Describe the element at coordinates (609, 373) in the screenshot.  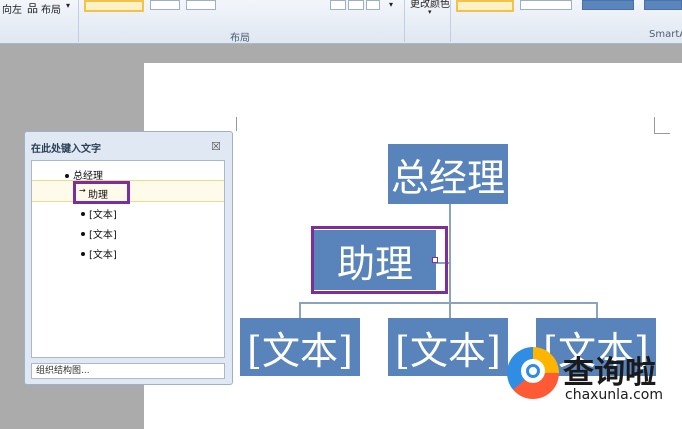
I see `watermark-name: 查询啦` at that location.